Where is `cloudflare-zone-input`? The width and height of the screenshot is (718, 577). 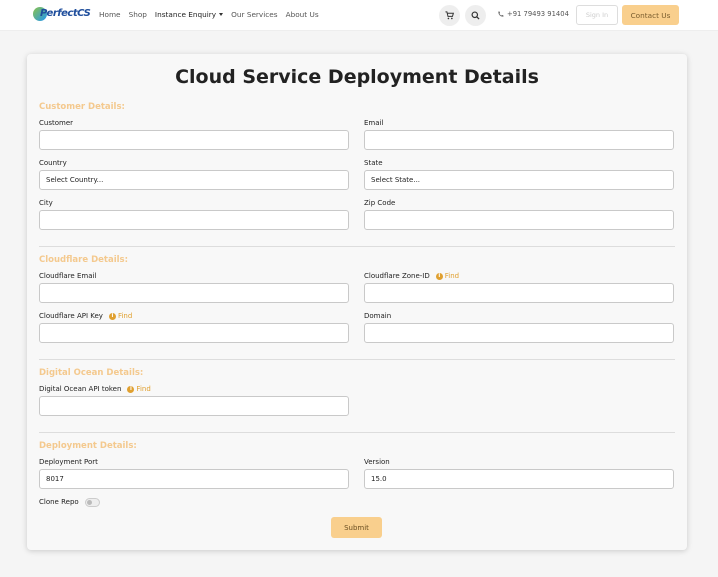
cloudflare-zone-input is located at coordinates (519, 293).